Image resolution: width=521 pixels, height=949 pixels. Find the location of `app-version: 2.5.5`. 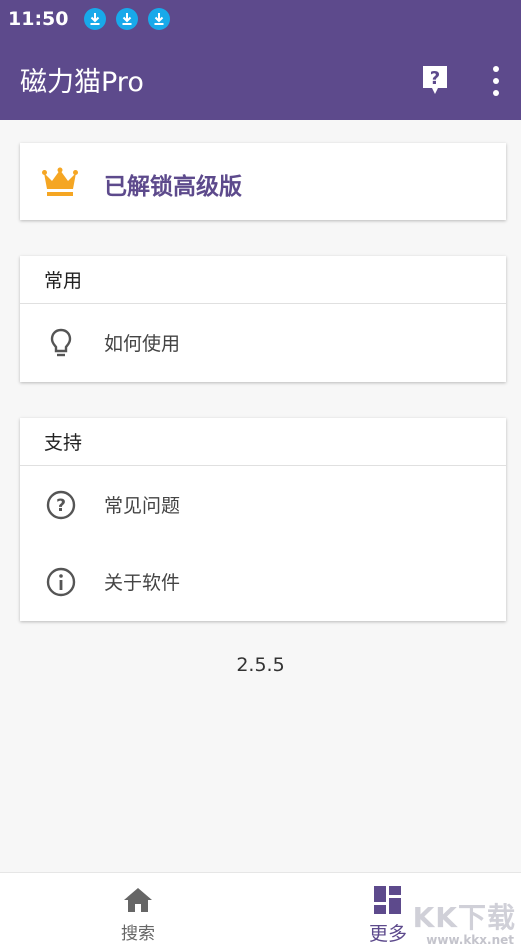

app-version: 2.5.5 is located at coordinates (260, 665).